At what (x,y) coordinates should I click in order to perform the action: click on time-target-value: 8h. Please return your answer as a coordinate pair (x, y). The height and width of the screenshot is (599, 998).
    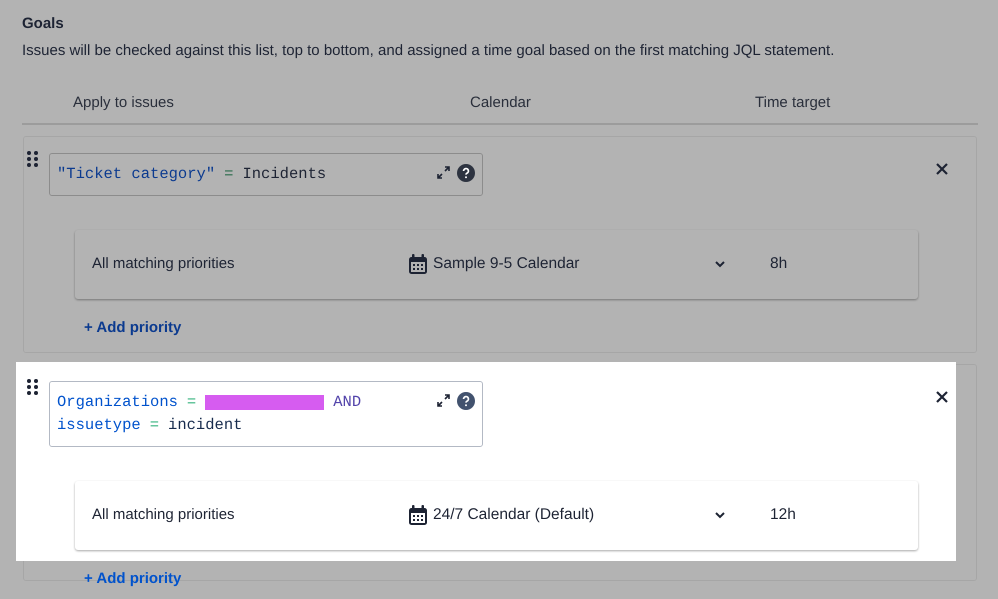
    Looking at the image, I should click on (779, 264).